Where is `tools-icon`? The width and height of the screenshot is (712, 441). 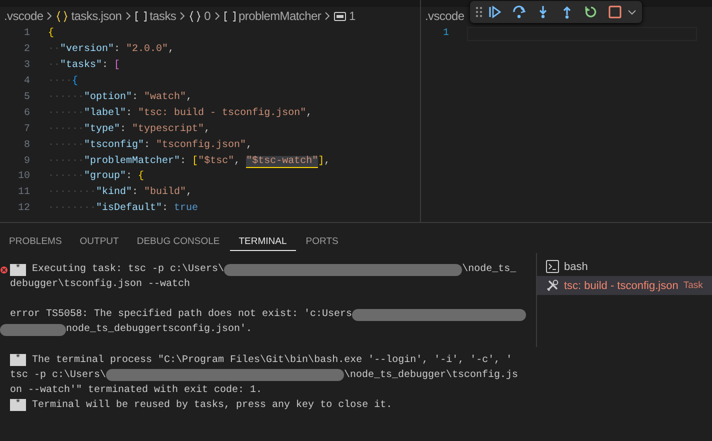
tools-icon is located at coordinates (552, 285).